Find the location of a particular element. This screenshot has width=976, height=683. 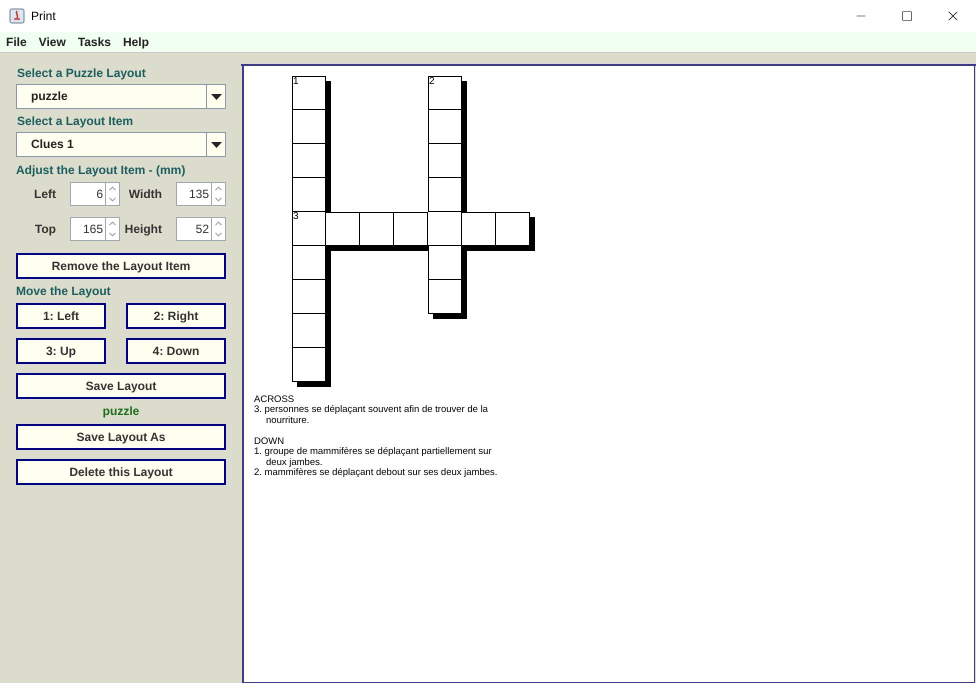

clue-number: 2 is located at coordinates (432, 82).